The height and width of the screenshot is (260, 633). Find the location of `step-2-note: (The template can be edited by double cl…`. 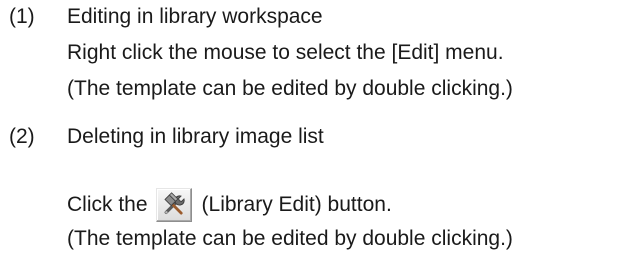

step-2-note: (The template can be edited by double cl… is located at coordinates (290, 238).